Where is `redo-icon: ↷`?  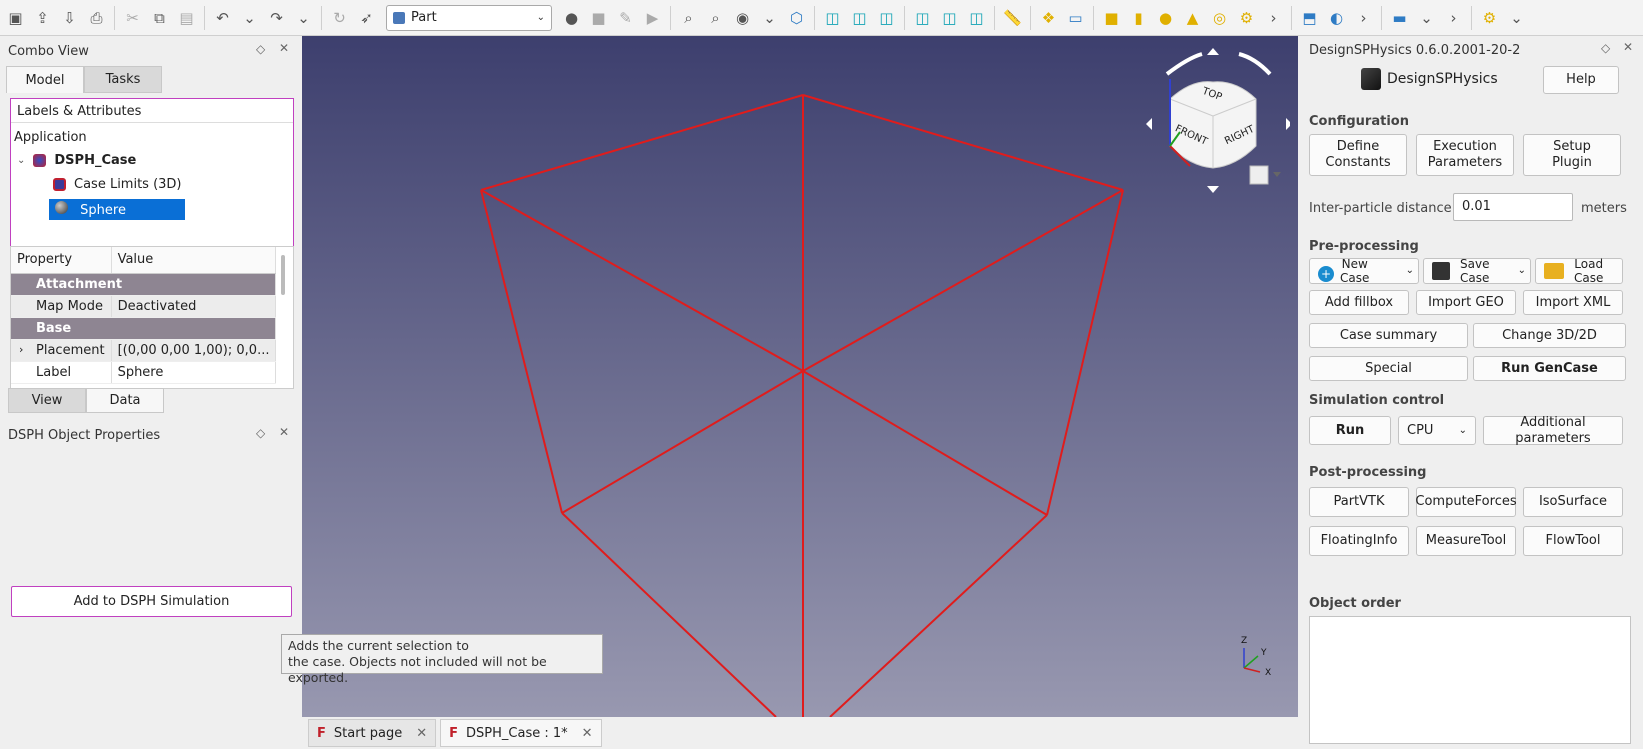
redo-icon: ↷ is located at coordinates (276, 17).